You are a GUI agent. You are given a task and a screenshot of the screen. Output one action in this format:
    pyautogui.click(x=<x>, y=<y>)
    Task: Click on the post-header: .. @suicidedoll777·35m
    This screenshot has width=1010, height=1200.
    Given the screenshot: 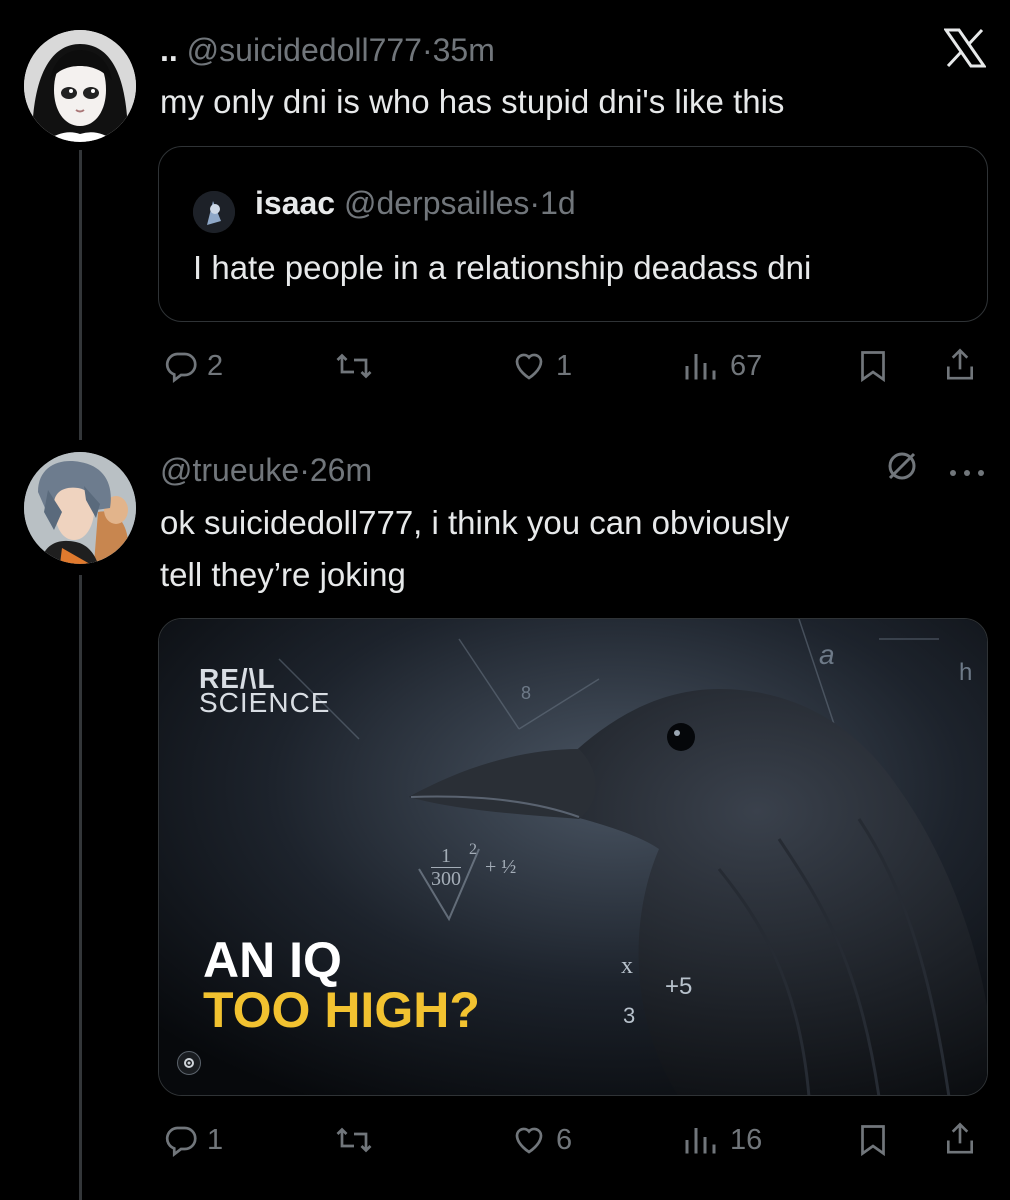 What is the action you would take?
    pyautogui.click(x=327, y=50)
    